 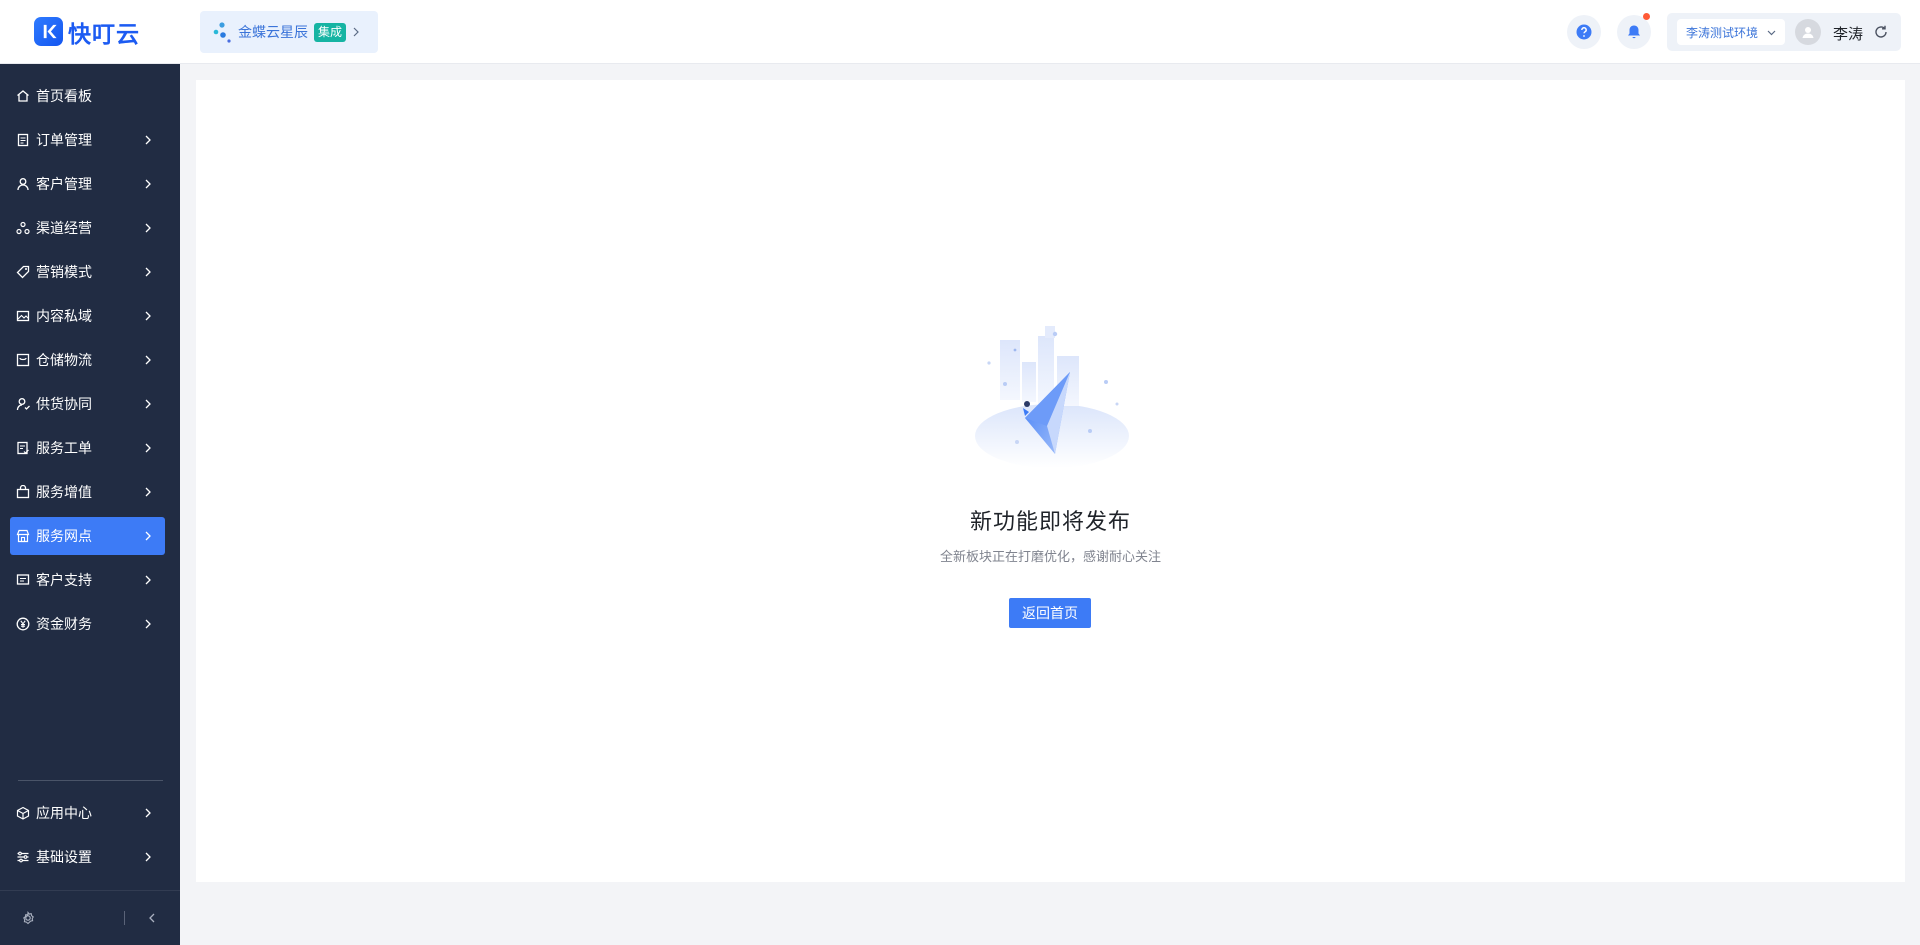 I want to click on sidebar-item-marketing: 营销模式, so click(x=87, y=272).